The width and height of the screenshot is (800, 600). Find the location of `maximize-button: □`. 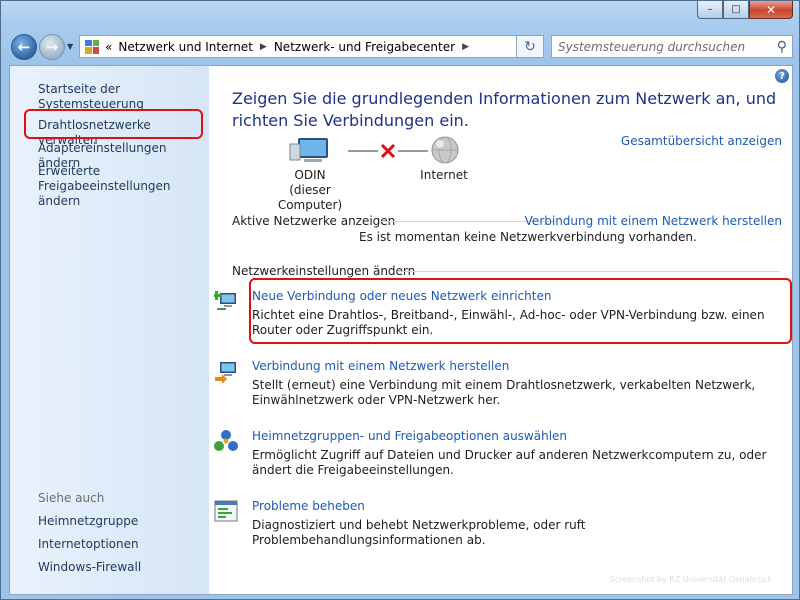

maximize-button: □ is located at coordinates (736, 10).